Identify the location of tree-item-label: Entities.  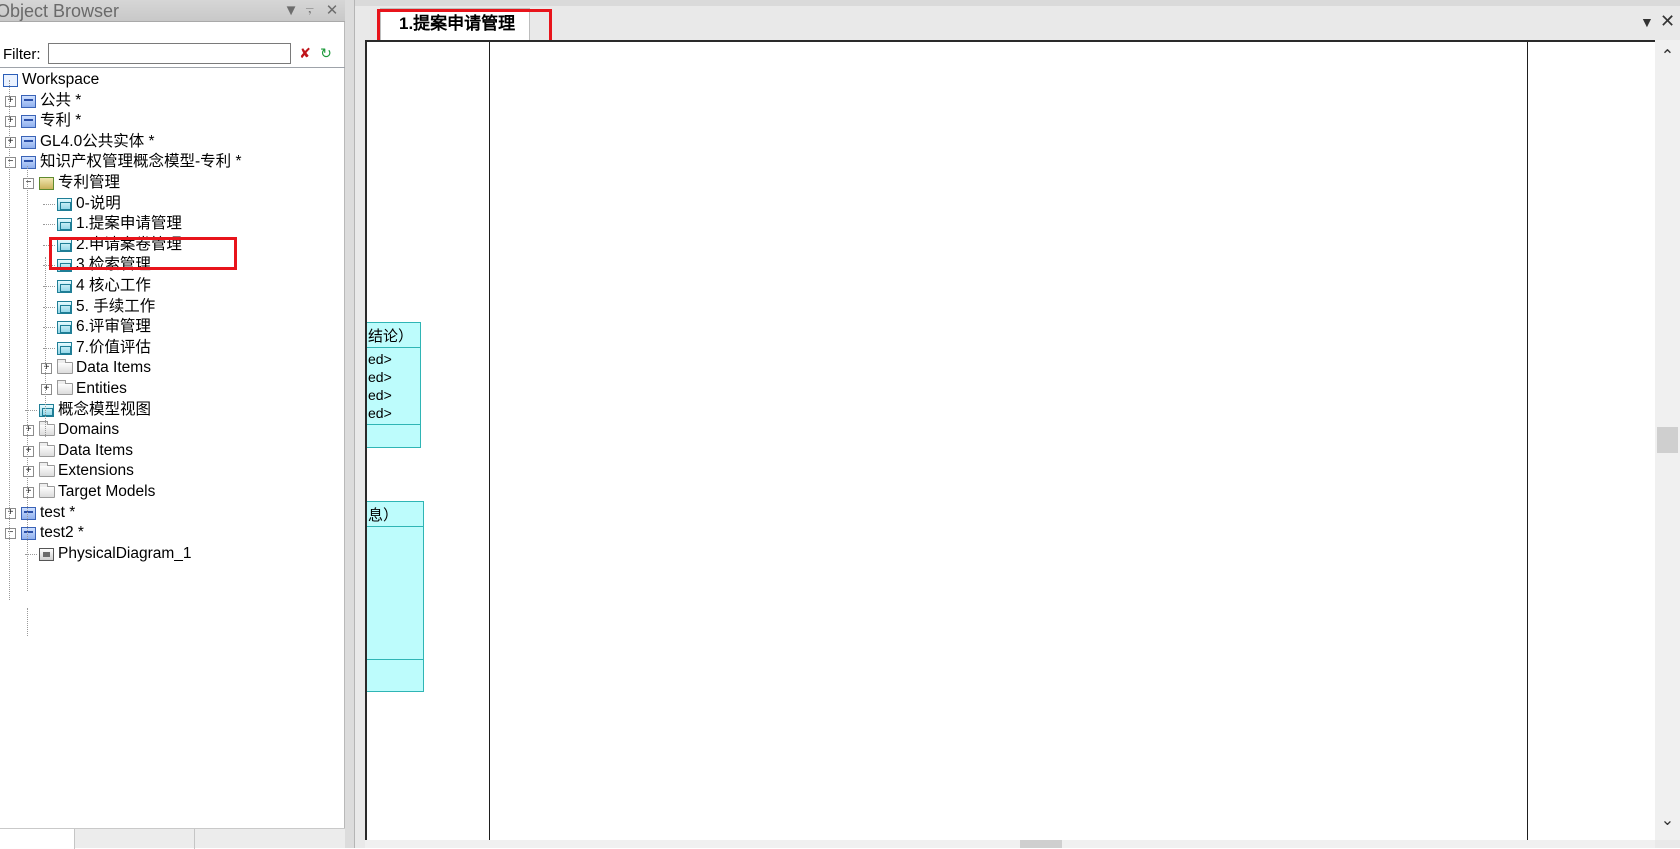
(101, 388).